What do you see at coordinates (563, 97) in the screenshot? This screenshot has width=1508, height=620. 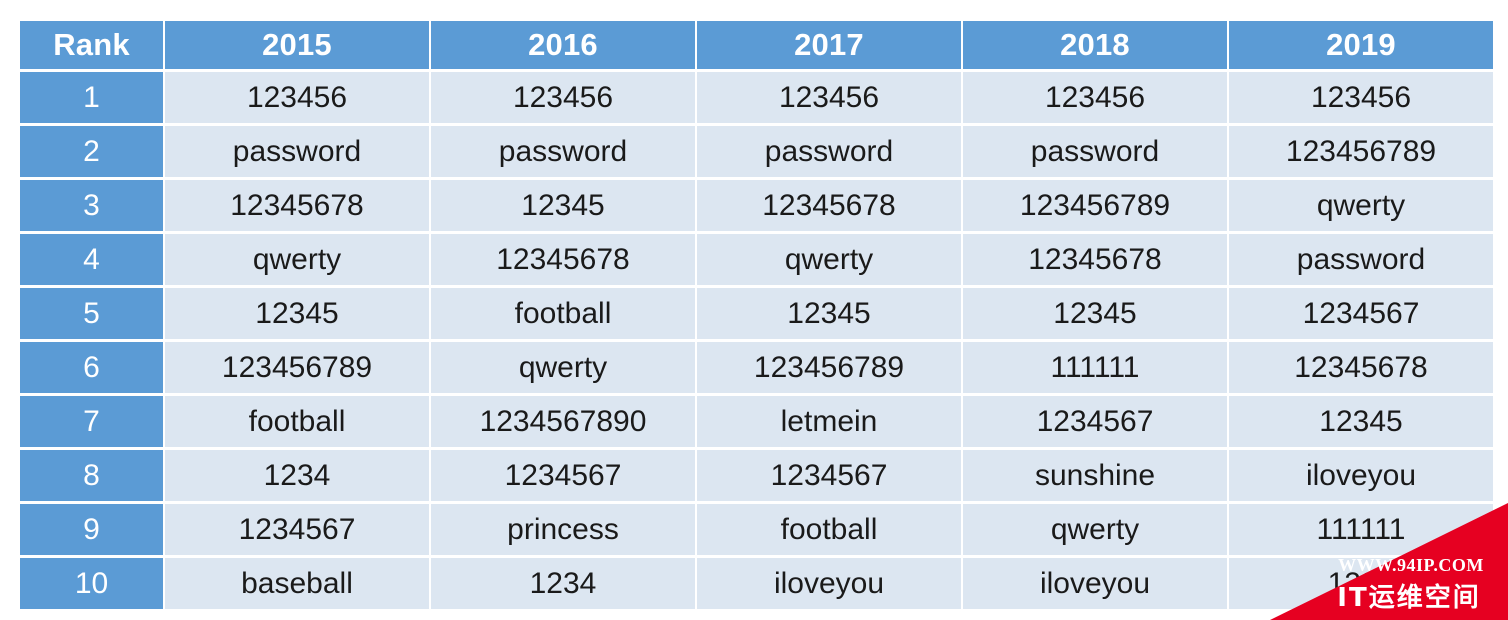 I see `cell-2016: 123456` at bounding box center [563, 97].